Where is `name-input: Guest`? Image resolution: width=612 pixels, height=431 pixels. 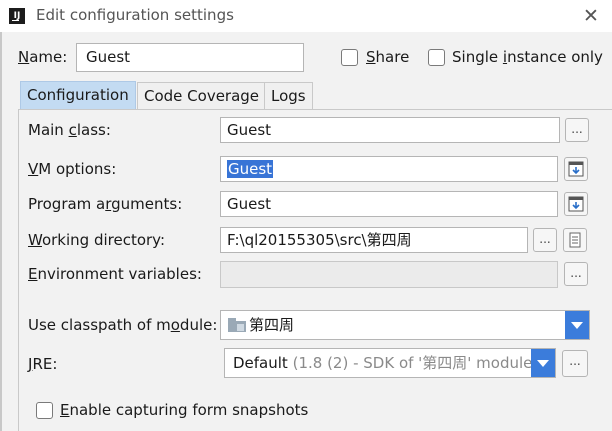 name-input: Guest is located at coordinates (190, 57).